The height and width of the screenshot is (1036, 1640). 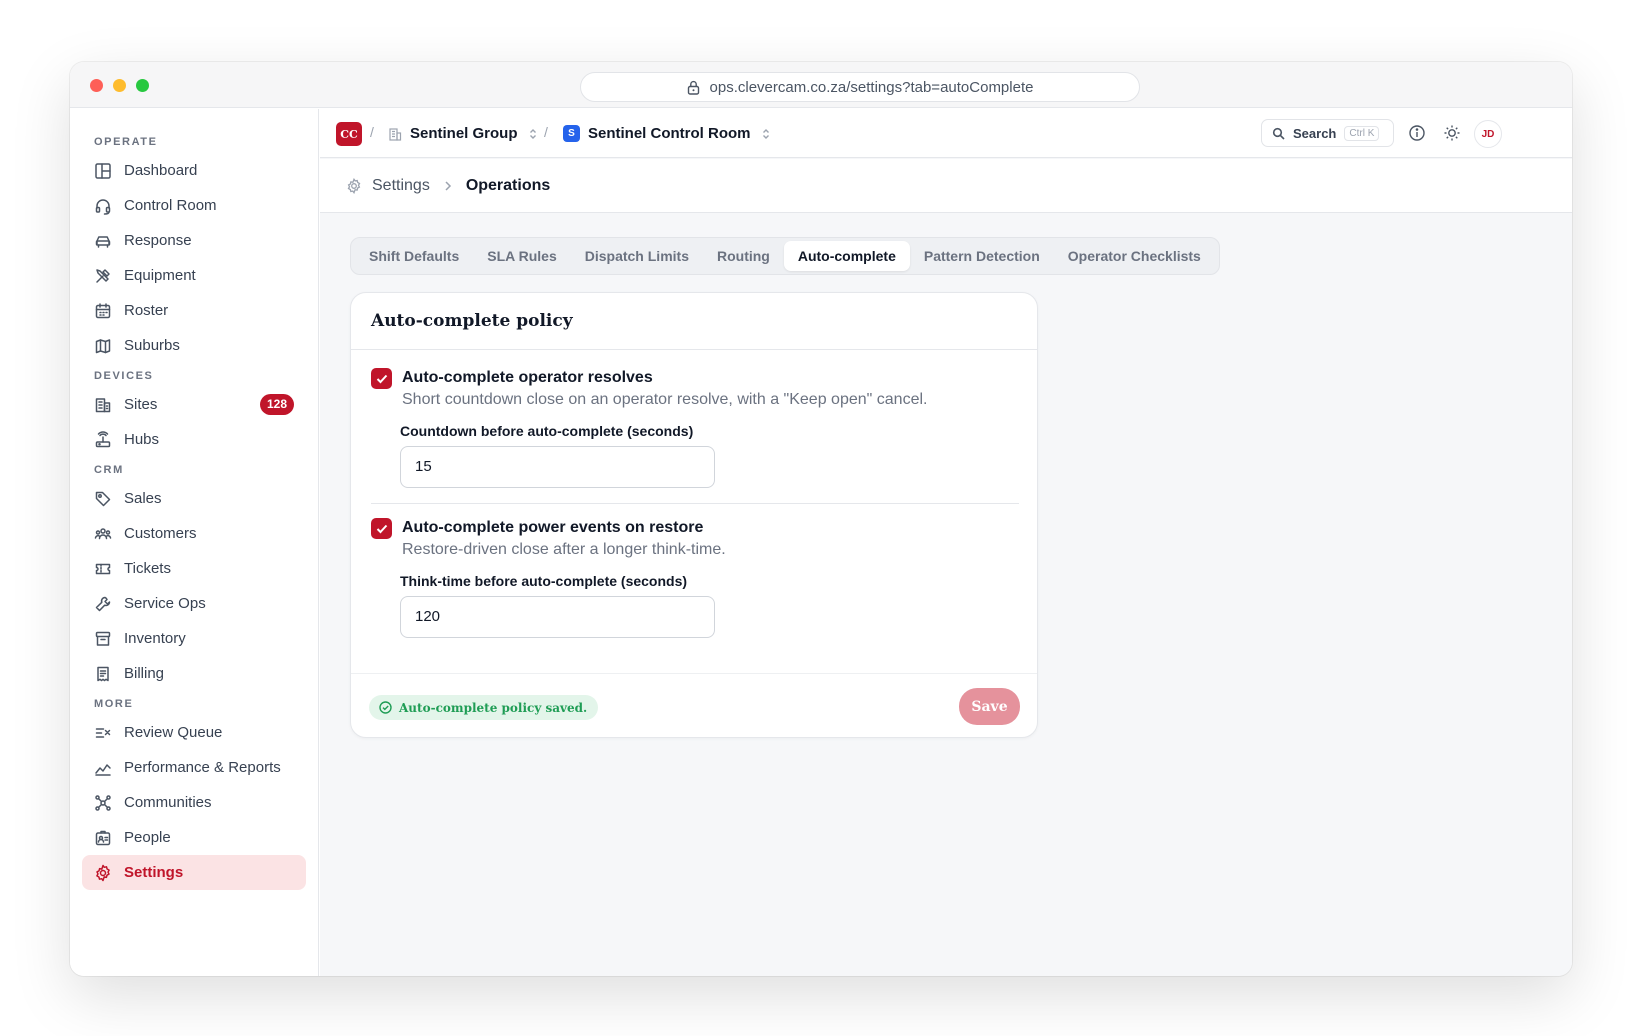 What do you see at coordinates (103, 674) in the screenshot?
I see `receipt-icon` at bounding box center [103, 674].